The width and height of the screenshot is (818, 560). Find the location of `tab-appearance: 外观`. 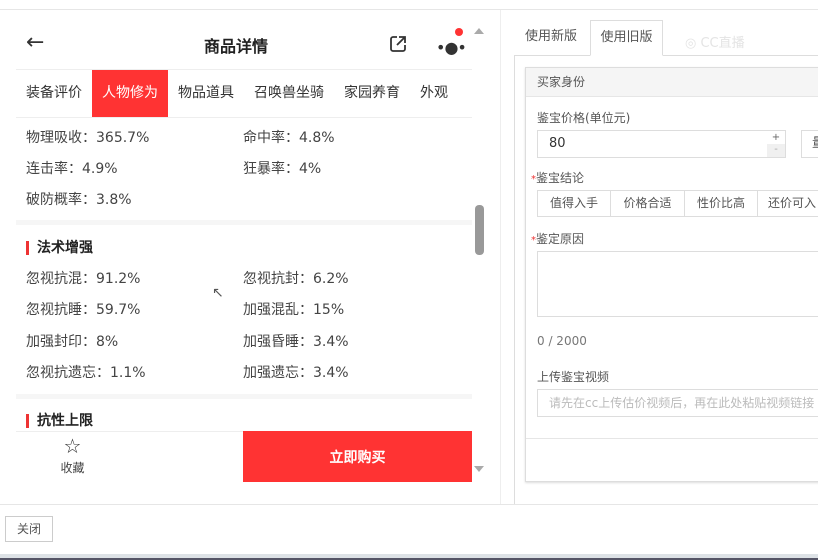

tab-appearance: 外观 is located at coordinates (434, 93).